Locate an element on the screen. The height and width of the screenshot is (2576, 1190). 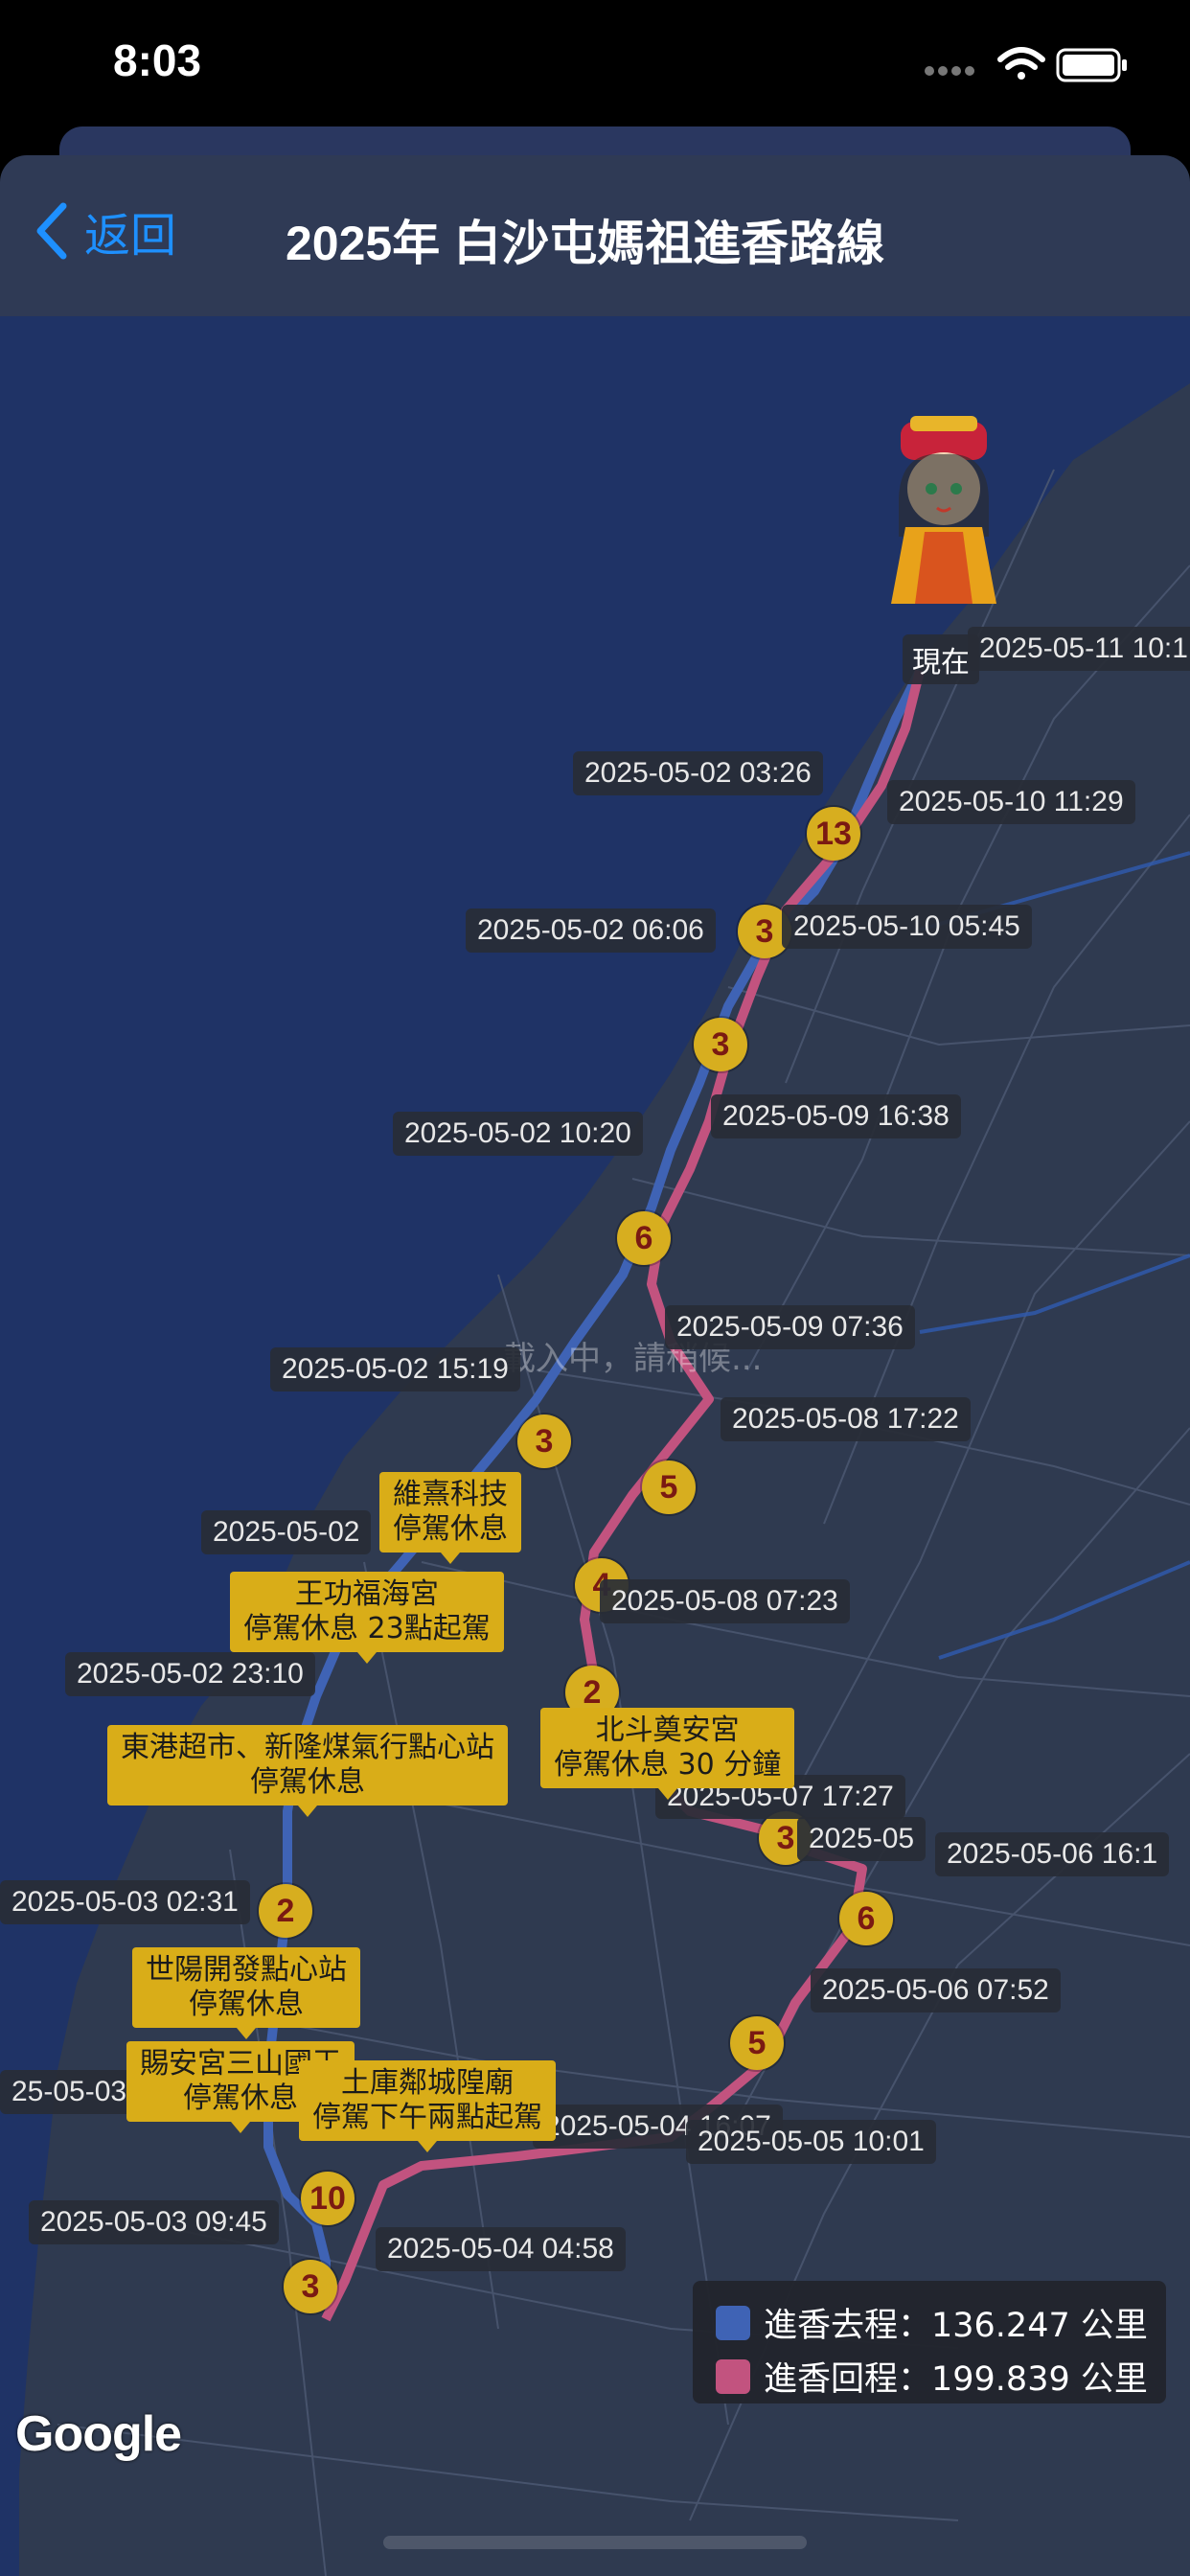
legend-outbound: 進香去程：136.247 公里 is located at coordinates (932, 2322).